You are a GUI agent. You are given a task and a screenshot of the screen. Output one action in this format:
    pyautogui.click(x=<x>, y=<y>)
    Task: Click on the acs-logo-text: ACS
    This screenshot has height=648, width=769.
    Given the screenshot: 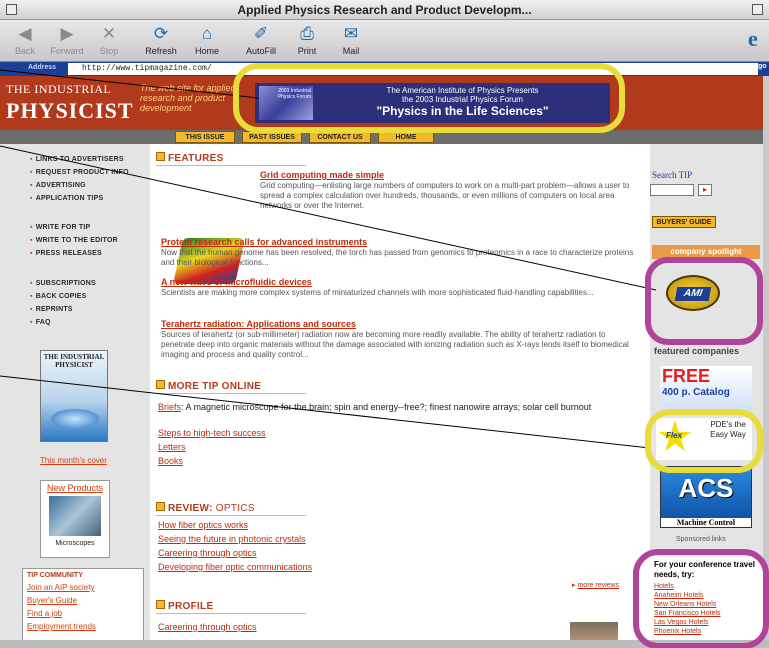 What is the action you would take?
    pyautogui.click(x=706, y=488)
    